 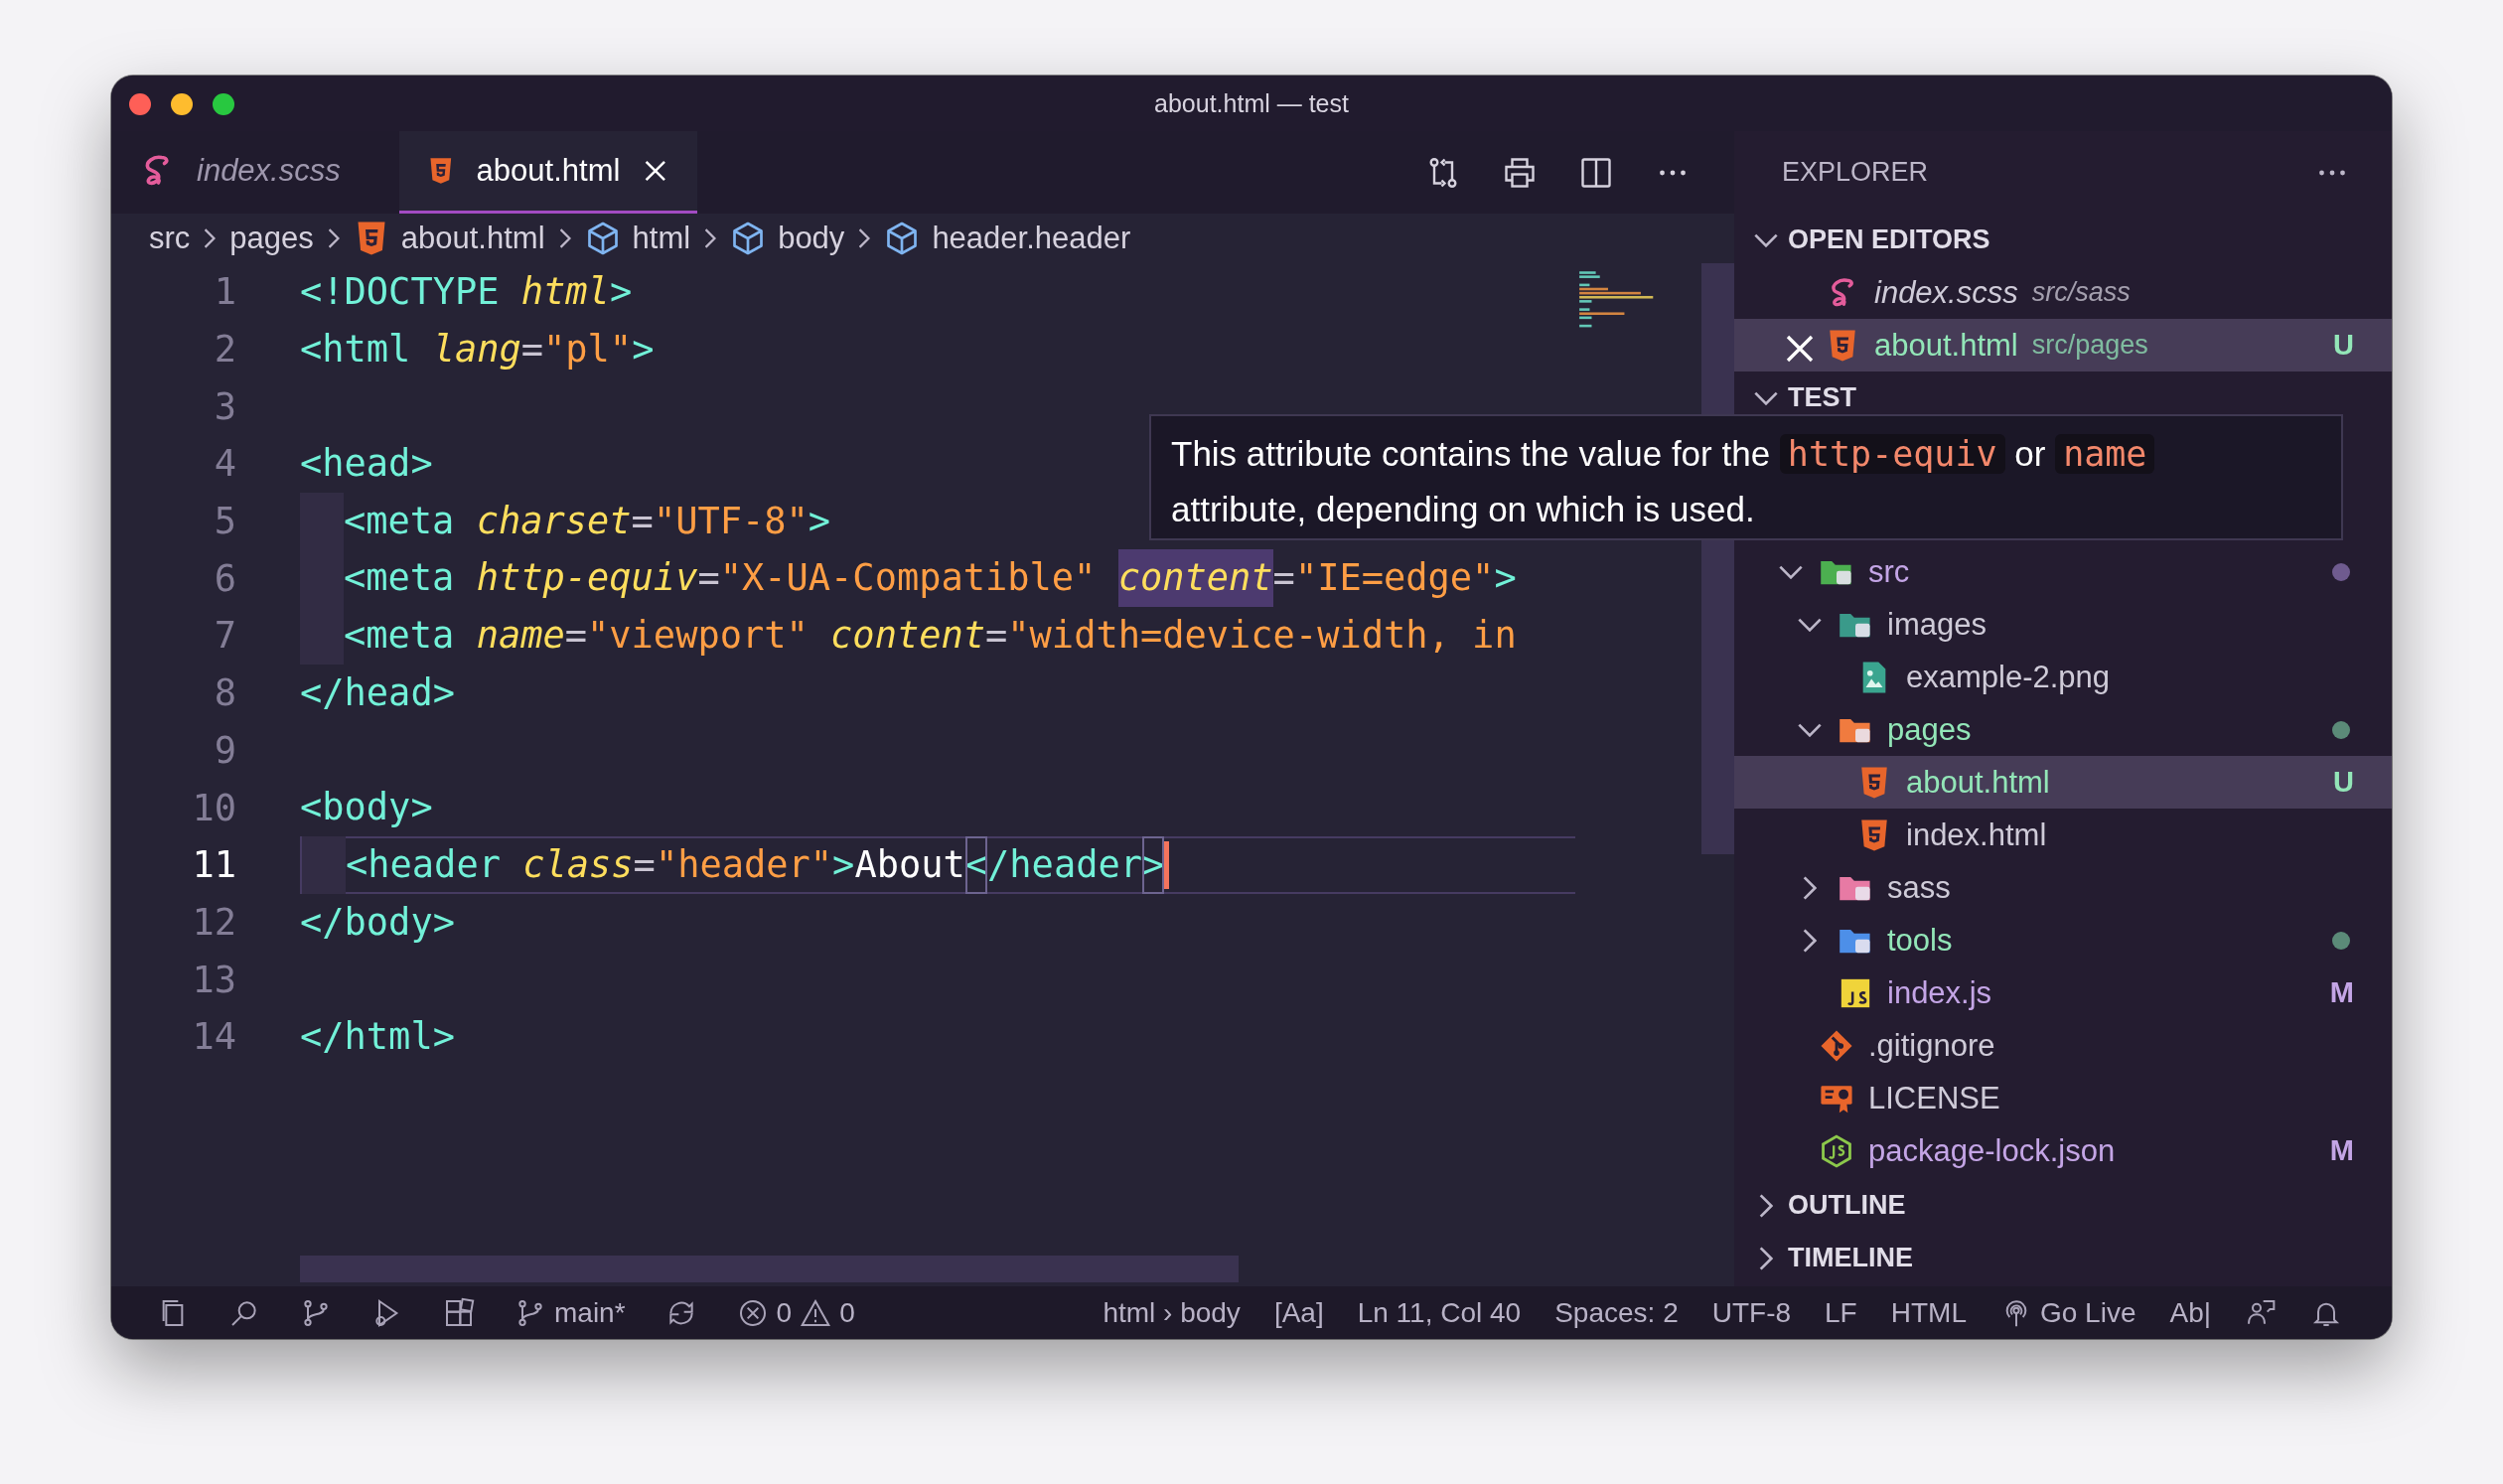 What do you see at coordinates (2063, 292) in the screenshot?
I see `open-editor-item: index.scss src/sass` at bounding box center [2063, 292].